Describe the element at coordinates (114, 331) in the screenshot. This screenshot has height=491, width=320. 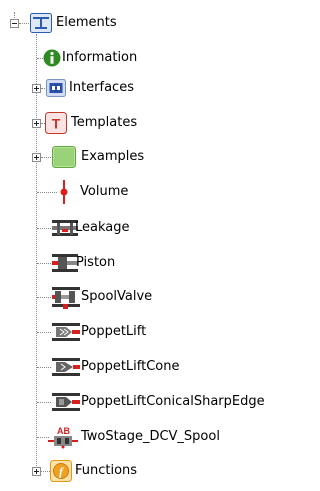
I see `tree-node-label: PoppetLift` at that location.